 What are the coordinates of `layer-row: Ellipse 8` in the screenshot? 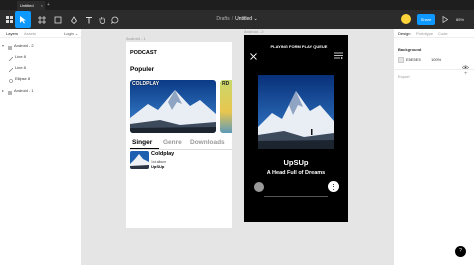 It's located at (41, 79).